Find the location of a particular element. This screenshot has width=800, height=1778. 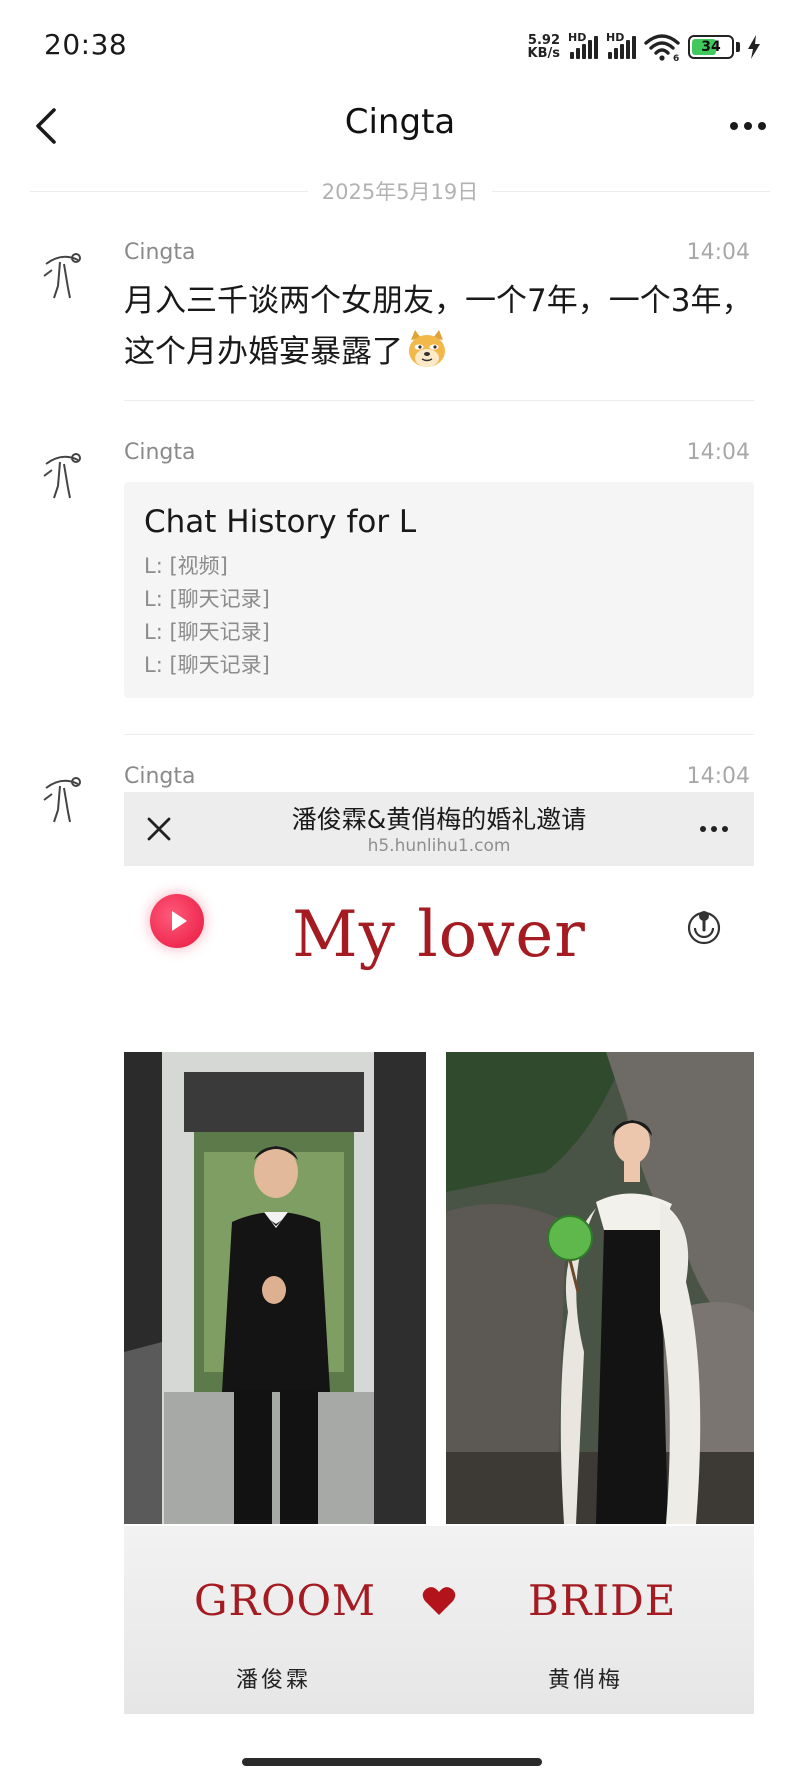

doge-emoji-icon is located at coordinates (427, 348).